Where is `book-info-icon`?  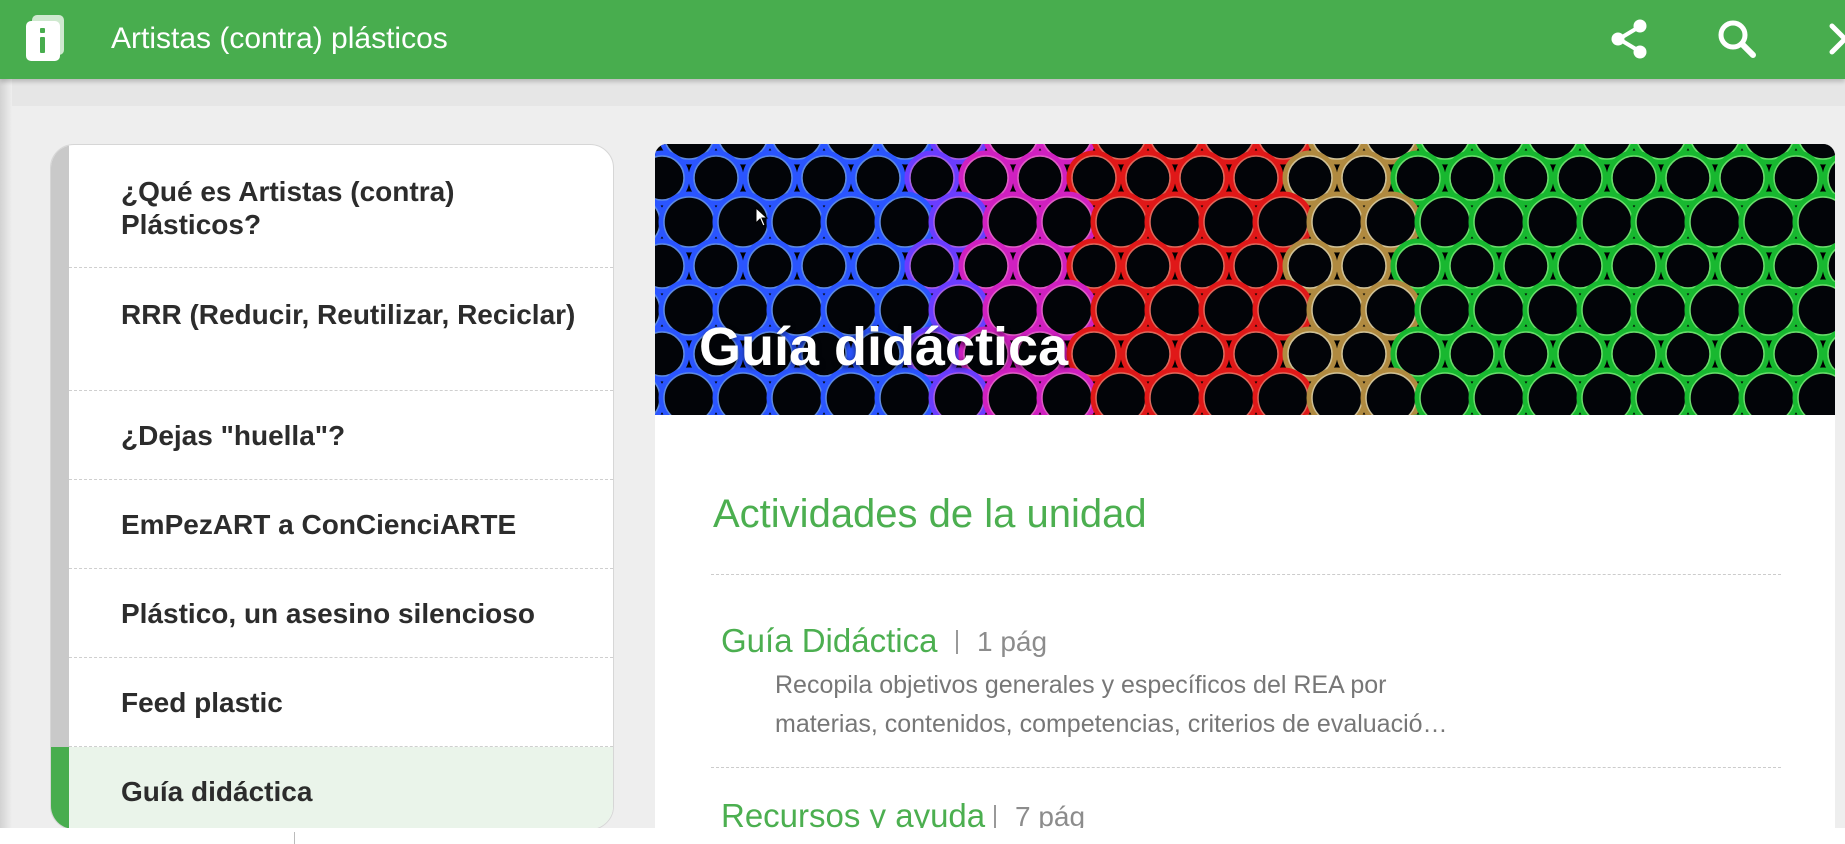
book-info-icon is located at coordinates (45, 38).